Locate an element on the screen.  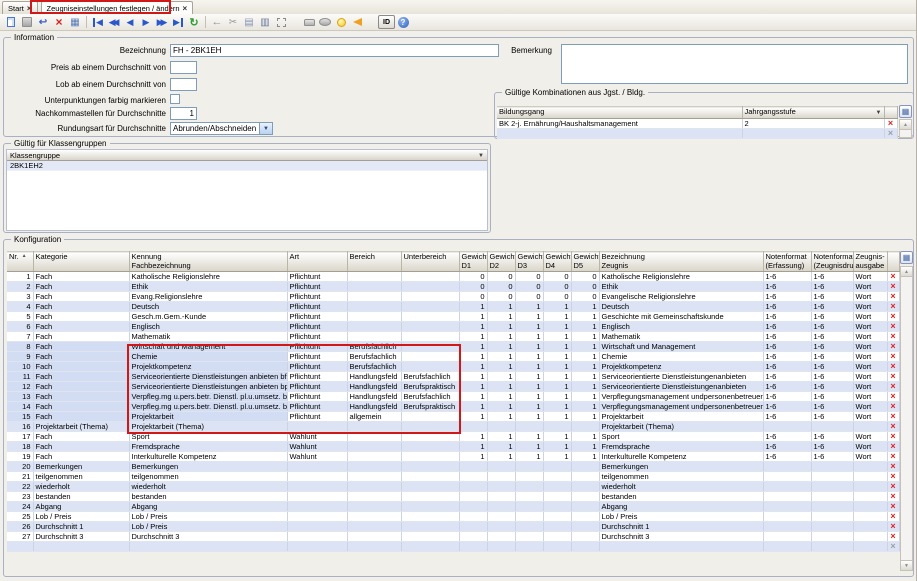
nav-next-icon: ▶ is located at coordinates (146, 22).